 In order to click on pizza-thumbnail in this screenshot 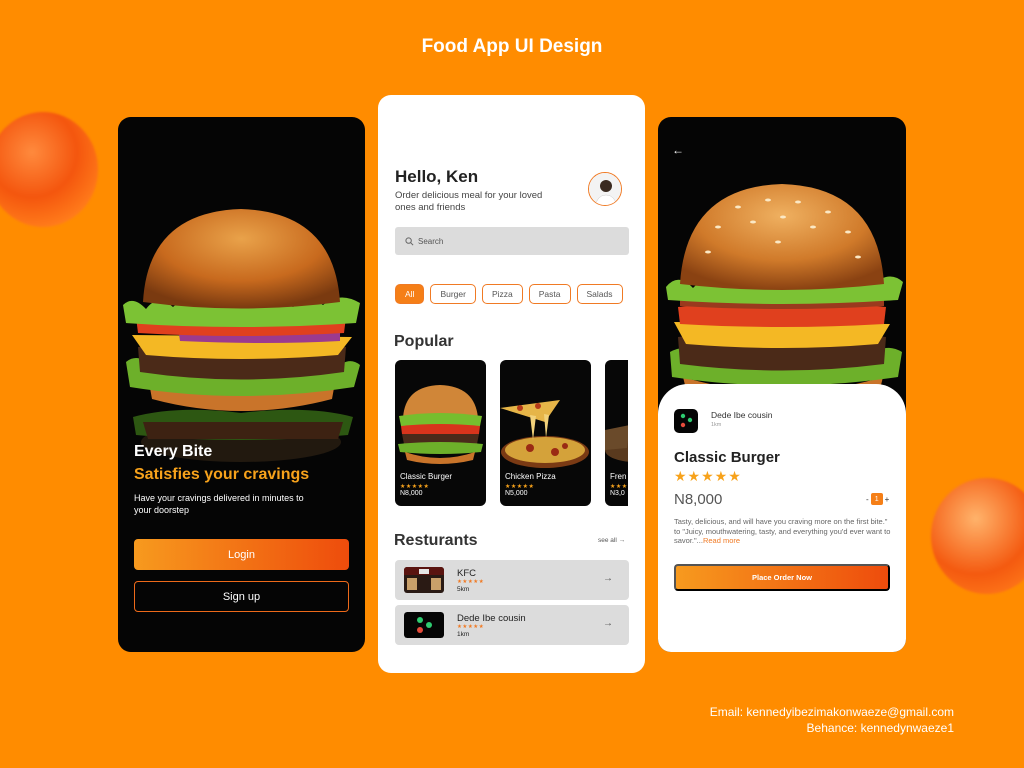, I will do `click(544, 434)`.